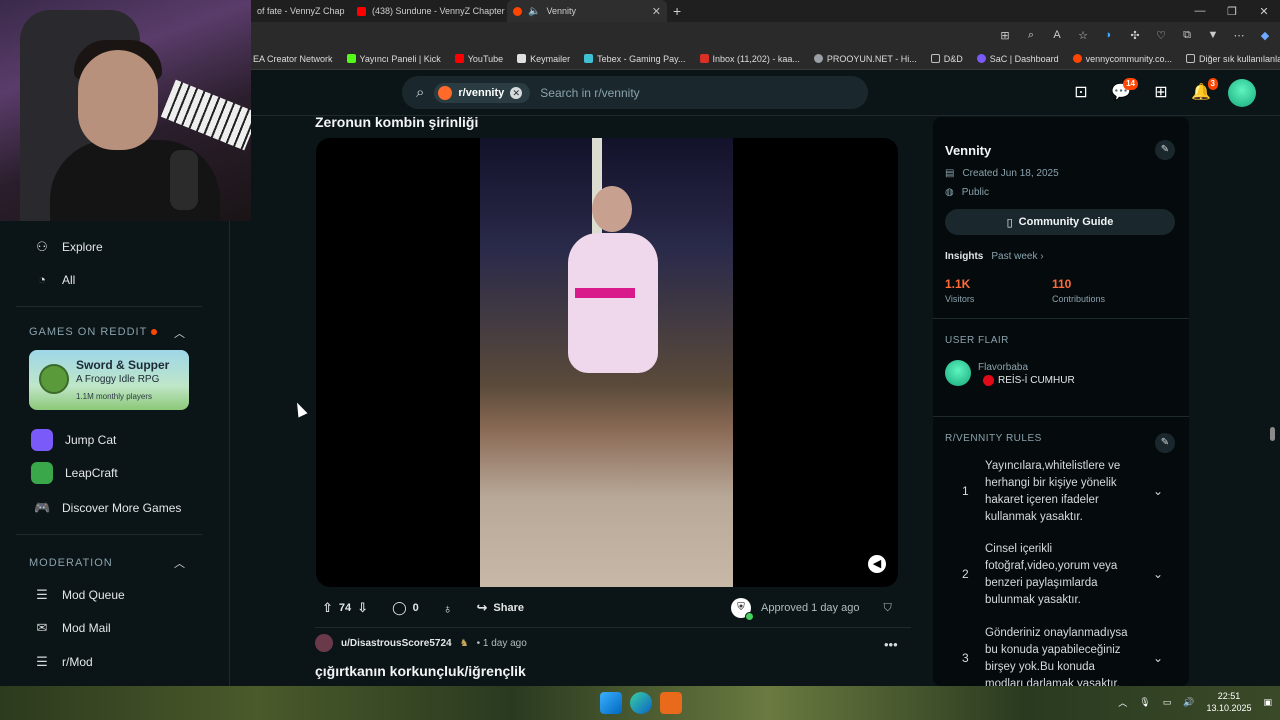 This screenshot has width=1280, height=720. I want to click on windows-start-icon, so click(611, 703).